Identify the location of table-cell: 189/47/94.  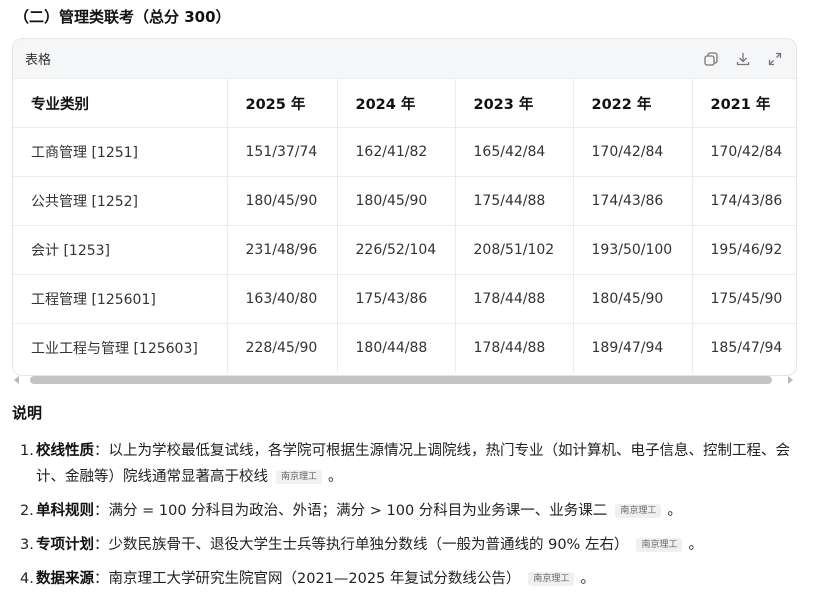
(633, 347).